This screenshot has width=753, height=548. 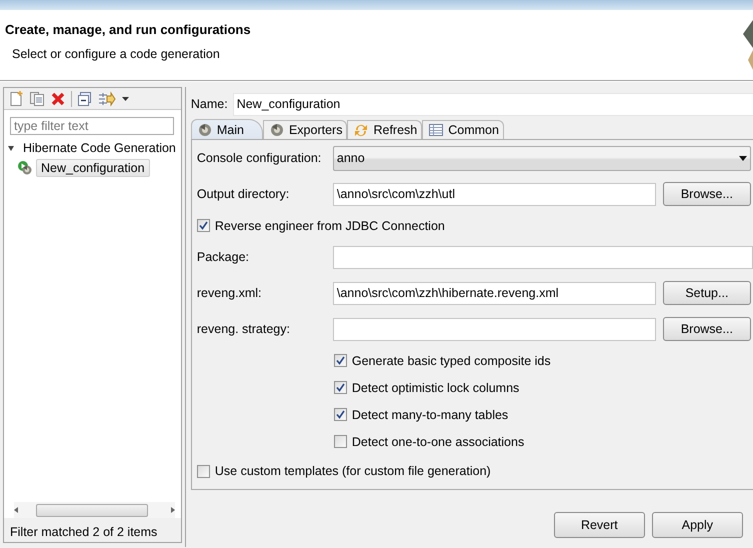 I want to click on horizontal-scrollbar, so click(x=94, y=510).